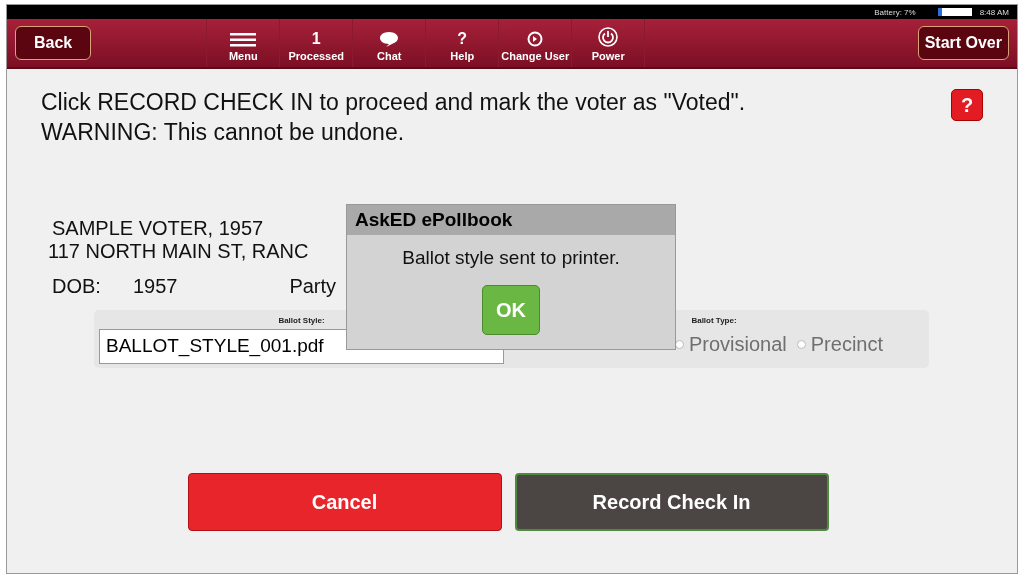  What do you see at coordinates (316, 43) in the screenshot?
I see `toolbar-item: 1 Processed` at bounding box center [316, 43].